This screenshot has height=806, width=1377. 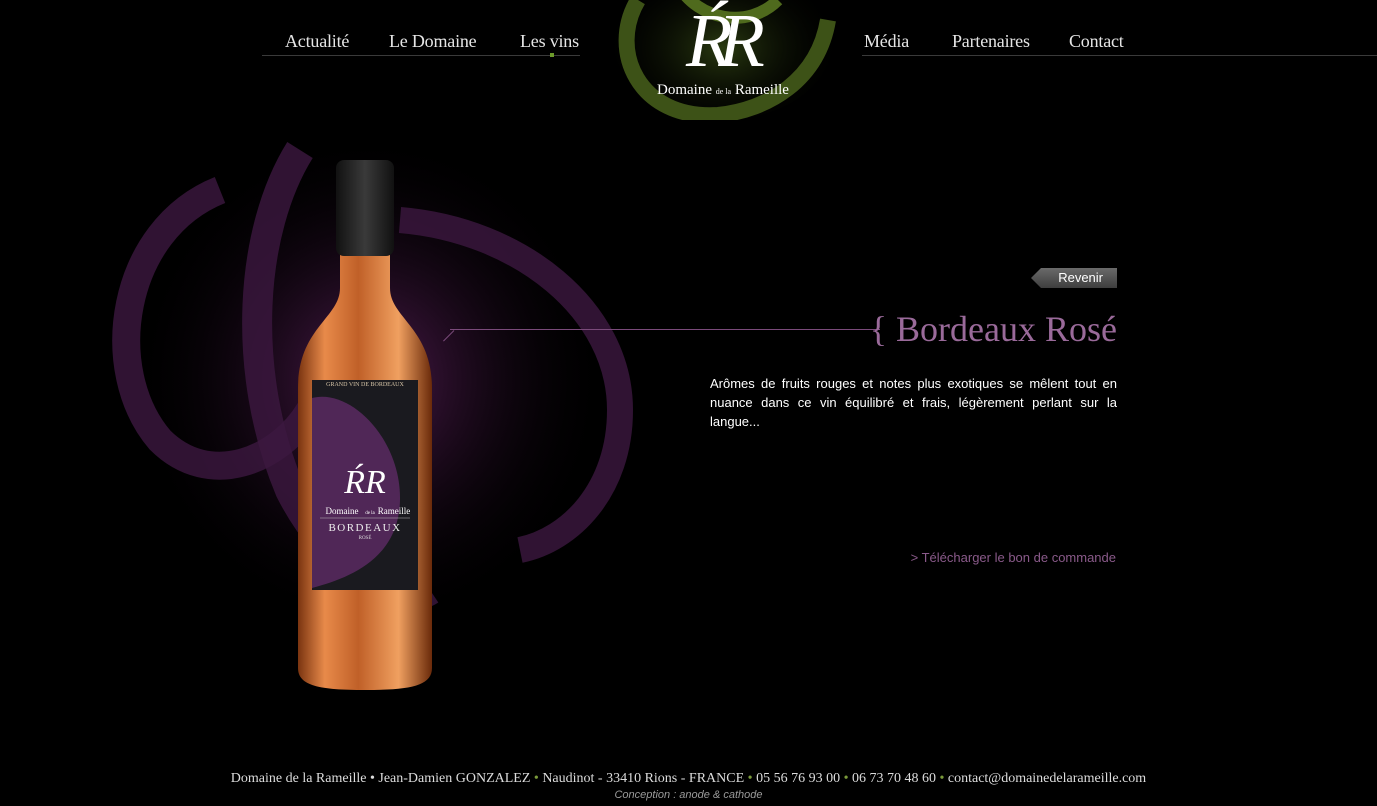 What do you see at coordinates (688, 795) in the screenshot?
I see `footer-credits: Conception : anode & cathode` at bounding box center [688, 795].